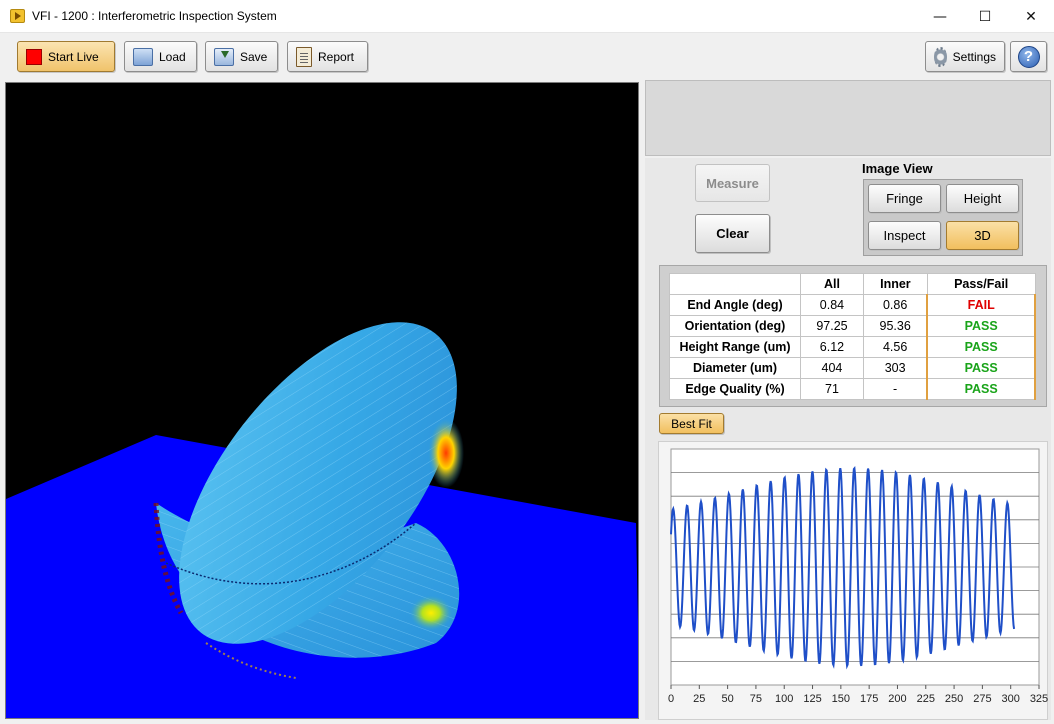 The height and width of the screenshot is (724, 1054). Describe the element at coordinates (732, 233) in the screenshot. I see `clear-button: Clear` at that location.